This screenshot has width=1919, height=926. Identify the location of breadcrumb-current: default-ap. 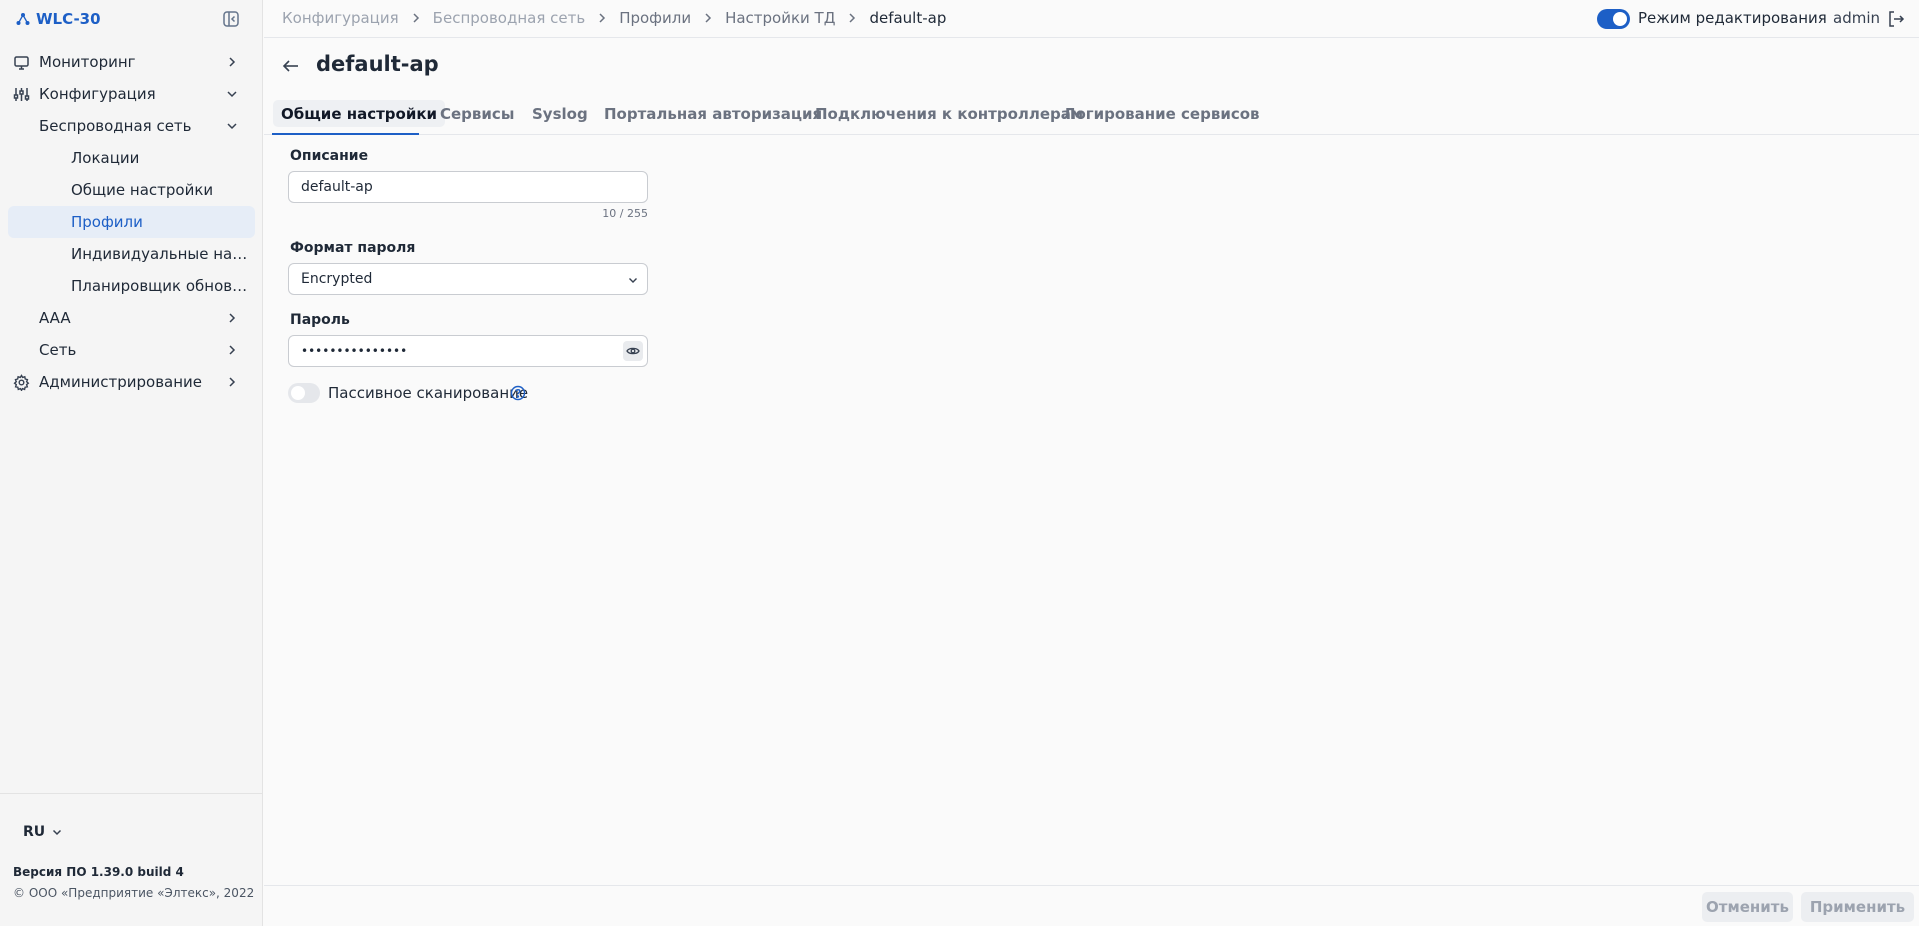
(908, 18).